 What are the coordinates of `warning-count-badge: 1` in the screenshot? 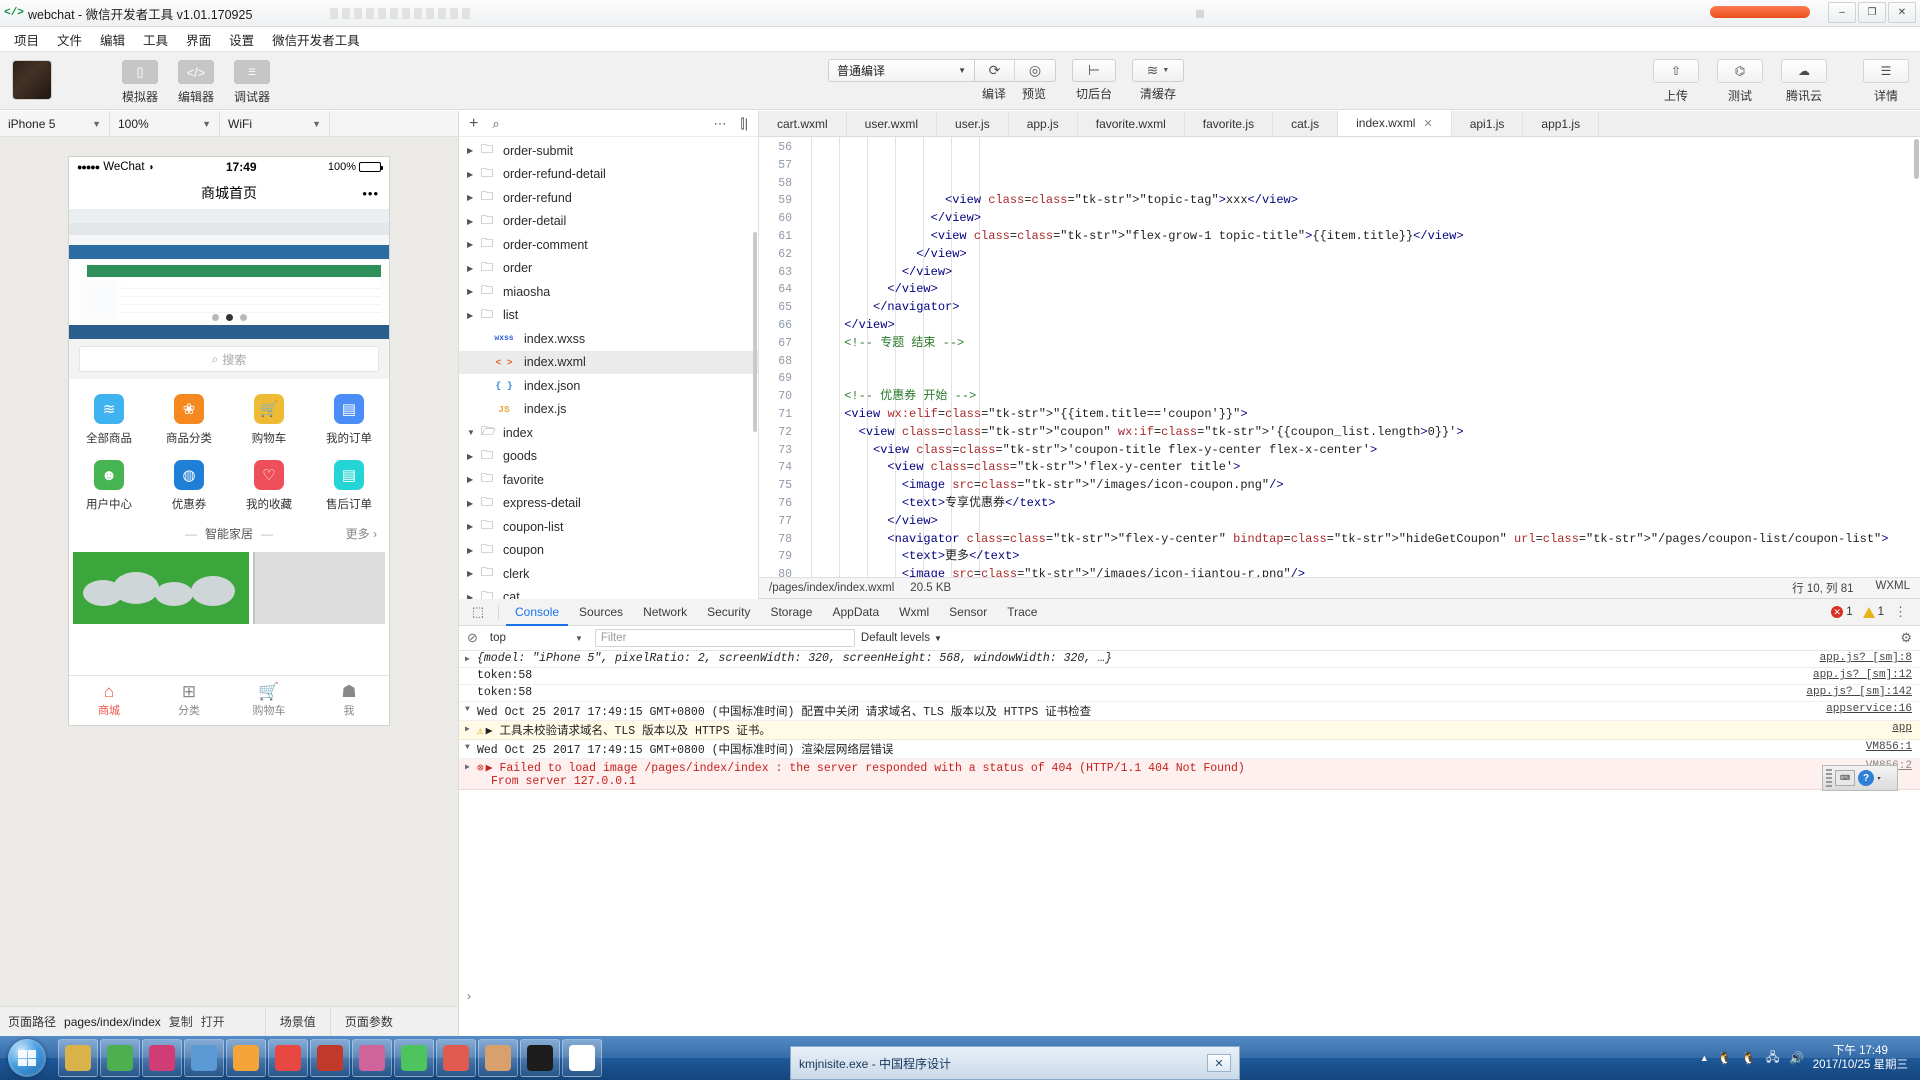 It's located at (1873, 612).